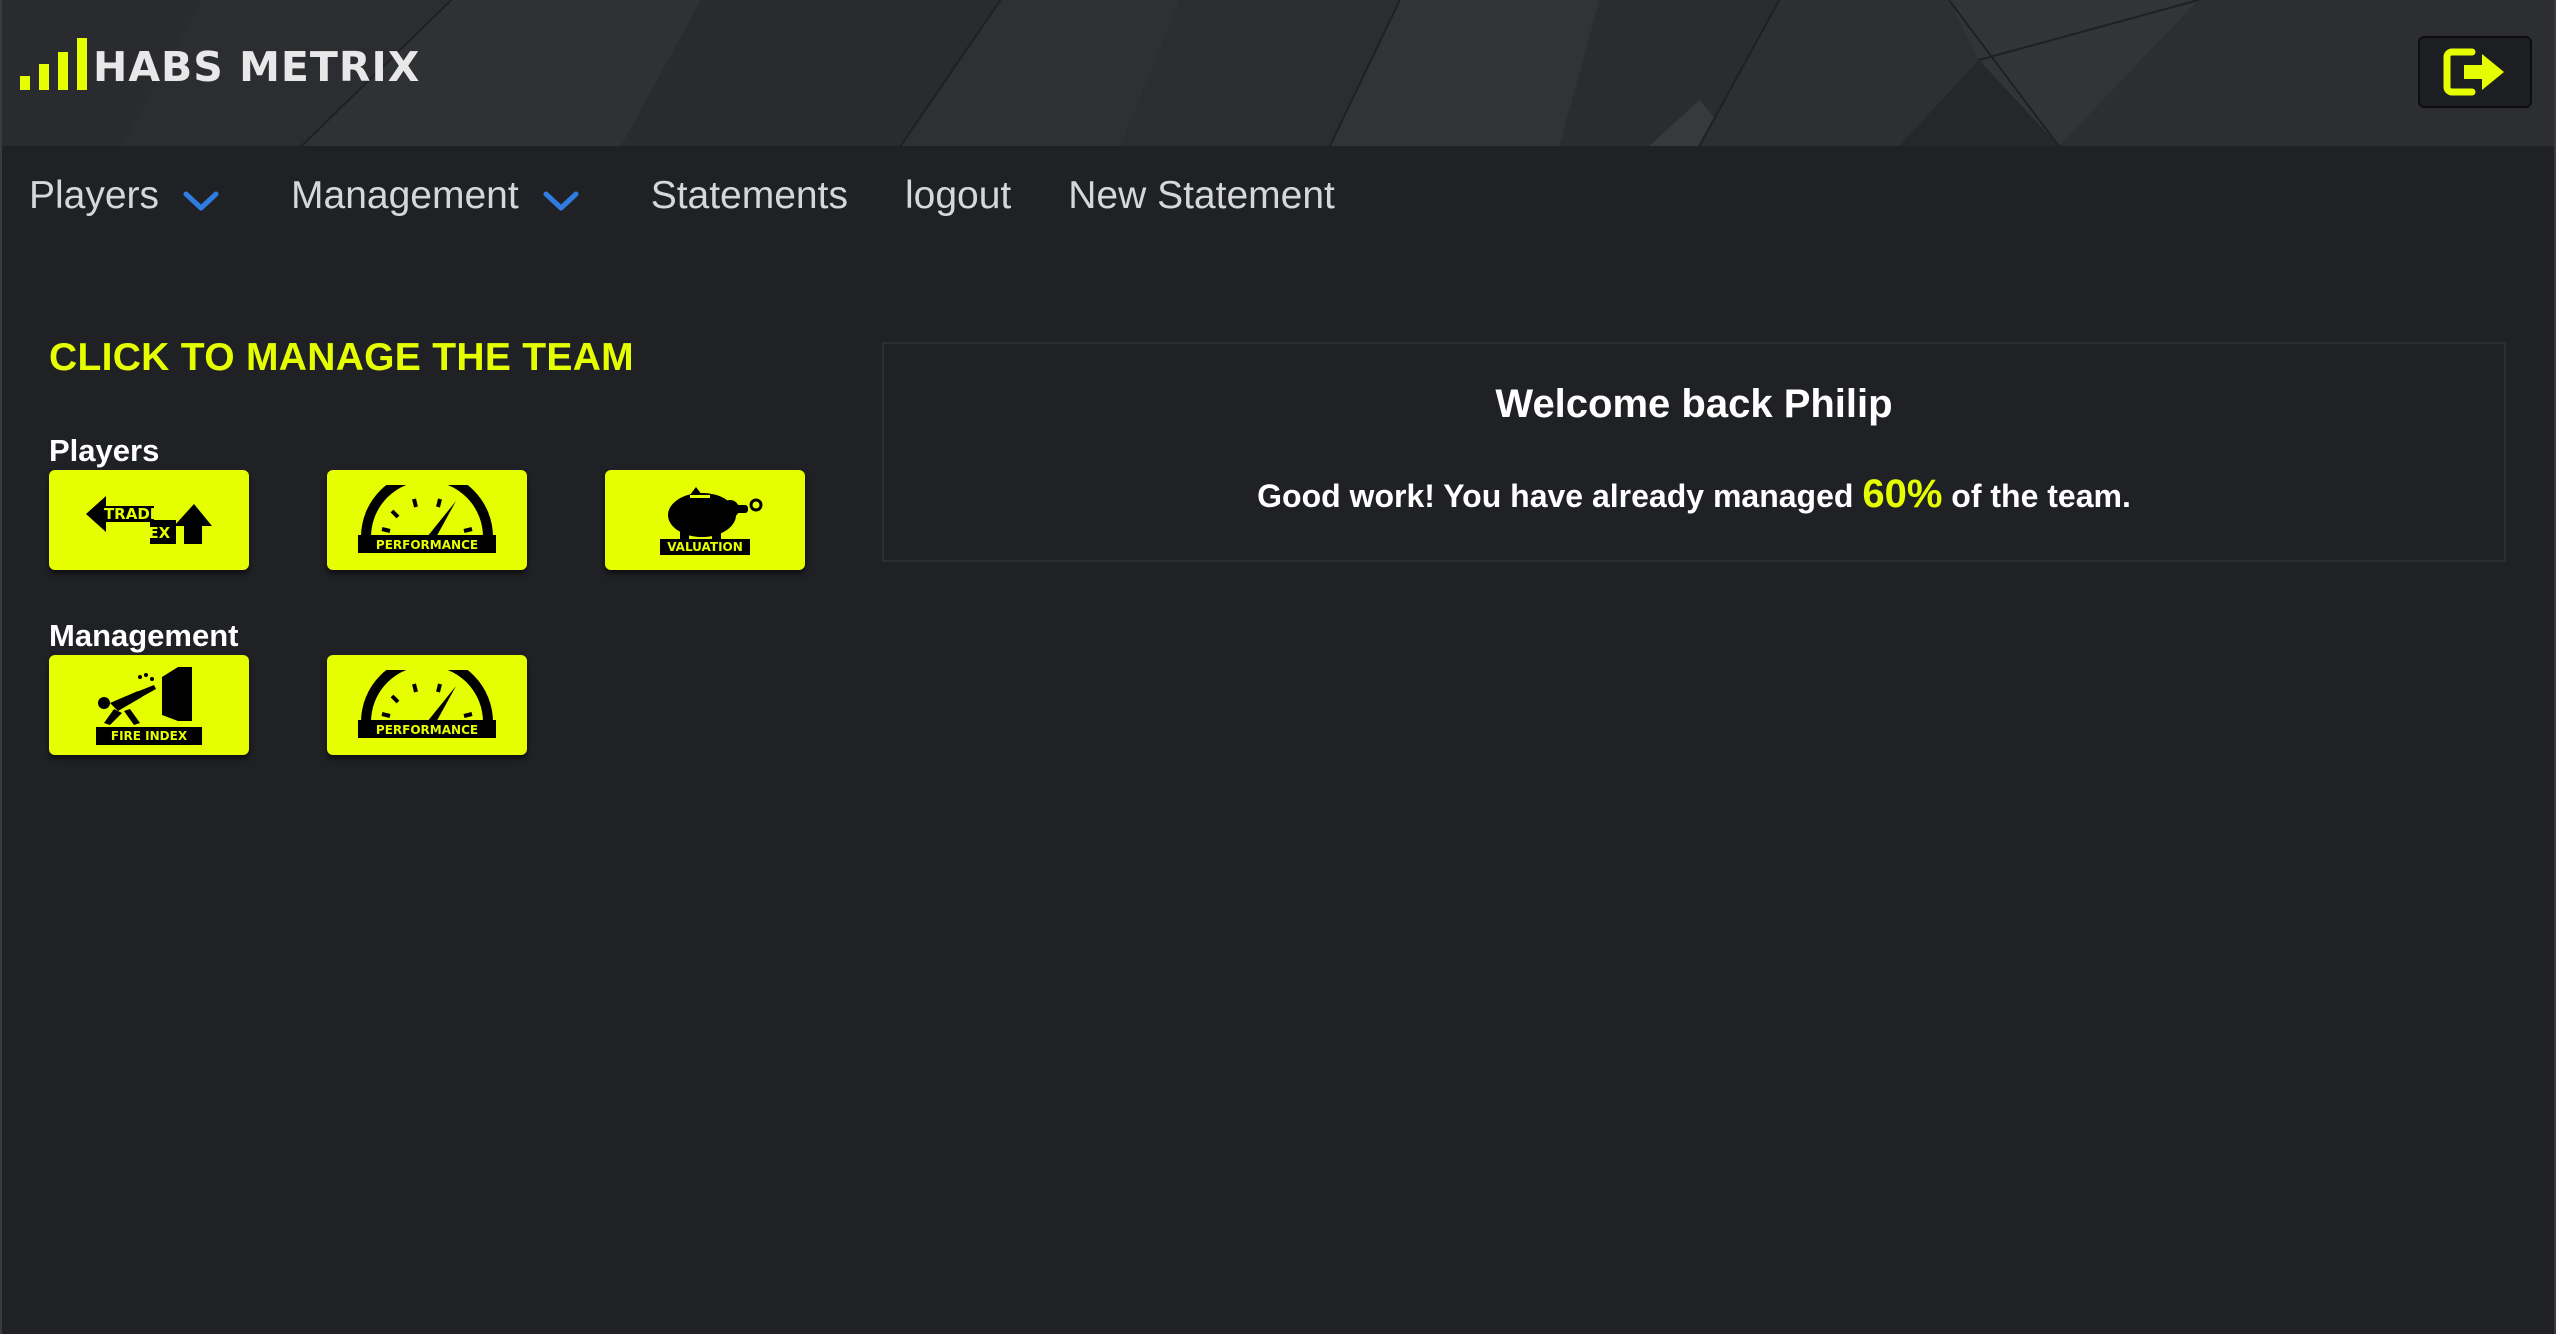 The width and height of the screenshot is (2556, 1334). I want to click on players-section-label: Players, so click(104, 450).